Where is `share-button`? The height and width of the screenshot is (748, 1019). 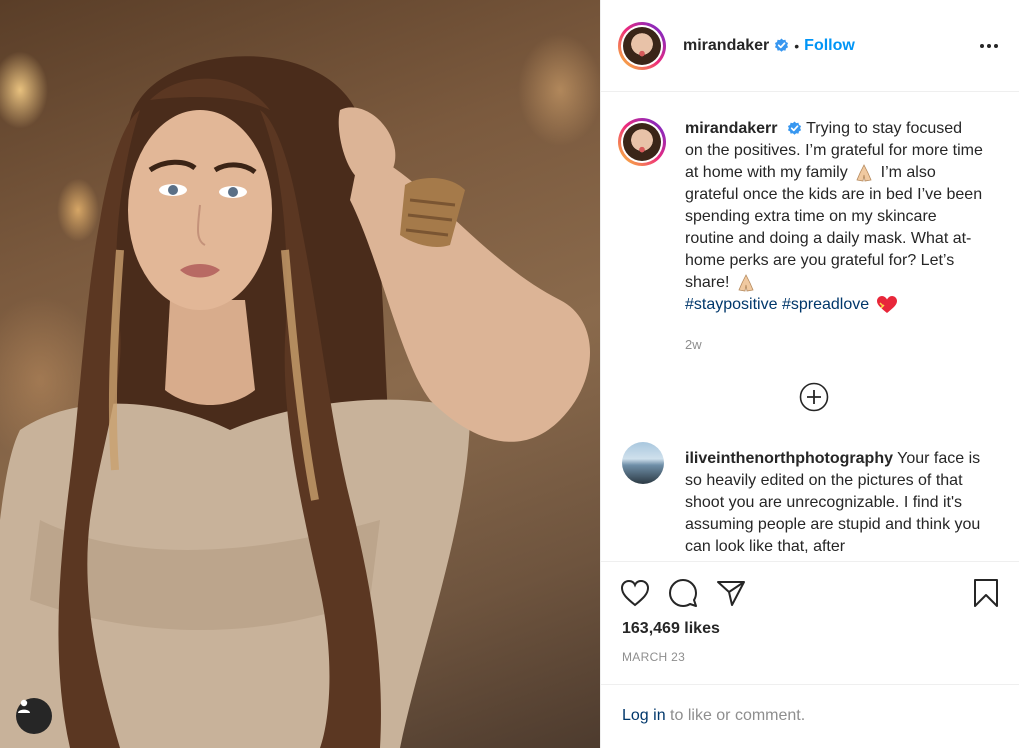 share-button is located at coordinates (731, 593).